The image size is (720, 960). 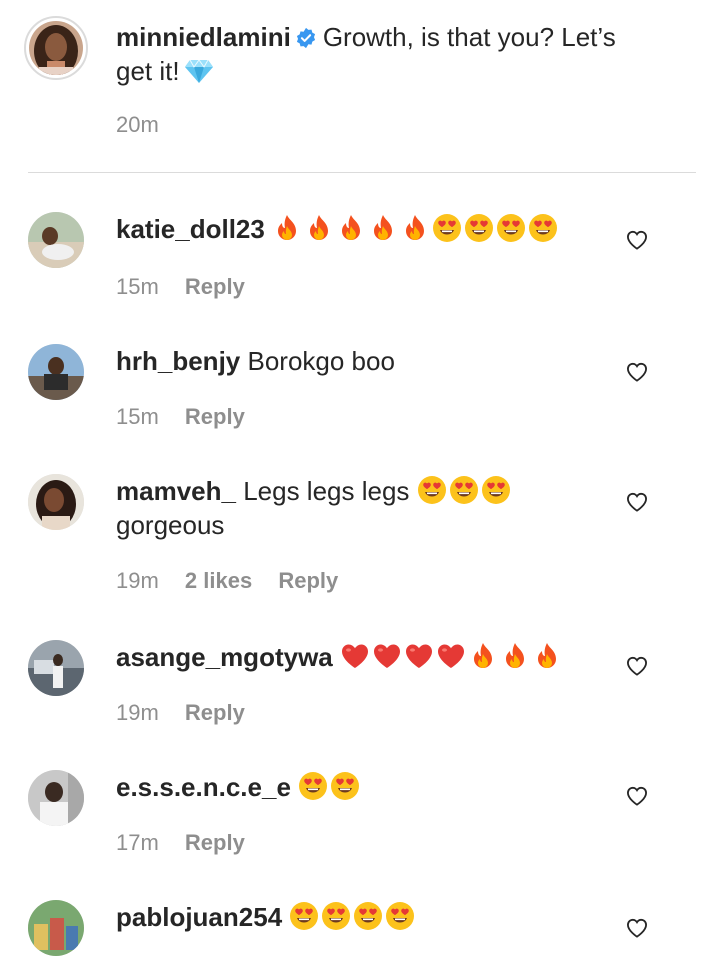 I want to click on comment-meta: 19m Reply, so click(x=190, y=713).